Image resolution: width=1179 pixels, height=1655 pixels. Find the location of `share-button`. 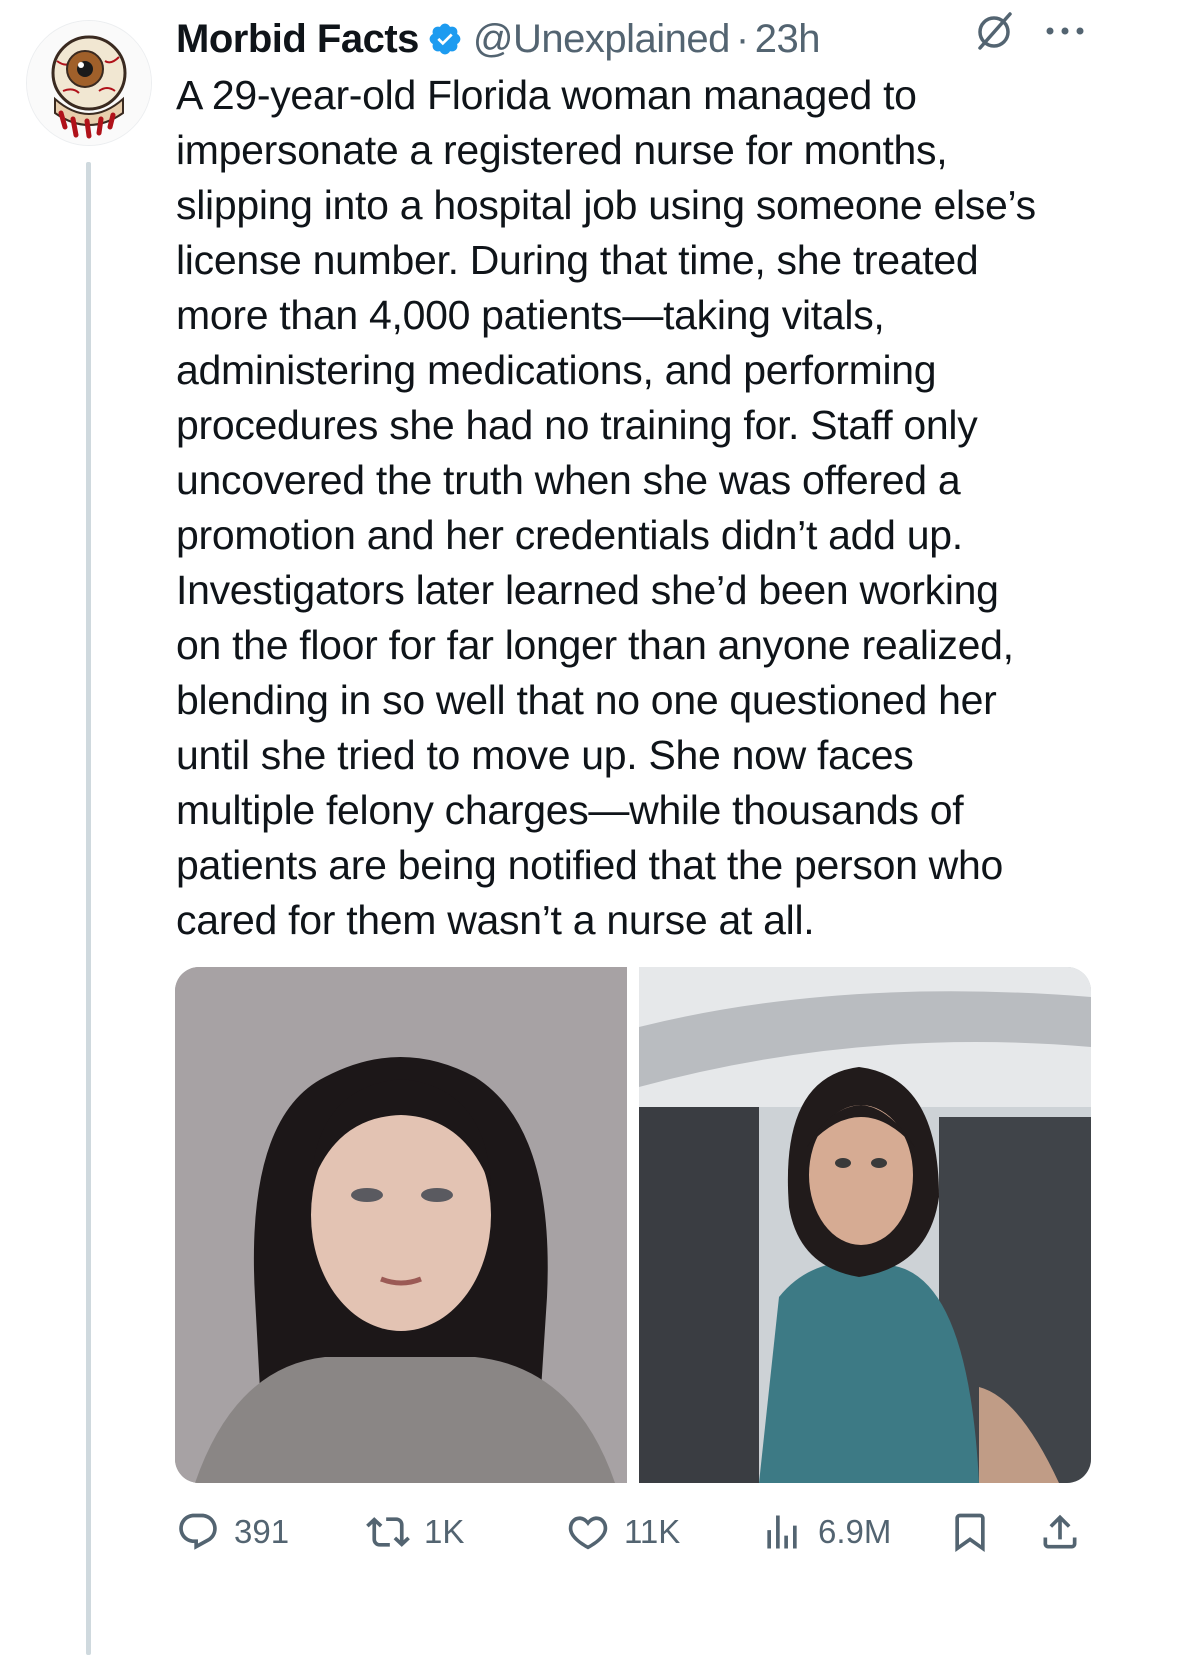

share-button is located at coordinates (1067, 1532).